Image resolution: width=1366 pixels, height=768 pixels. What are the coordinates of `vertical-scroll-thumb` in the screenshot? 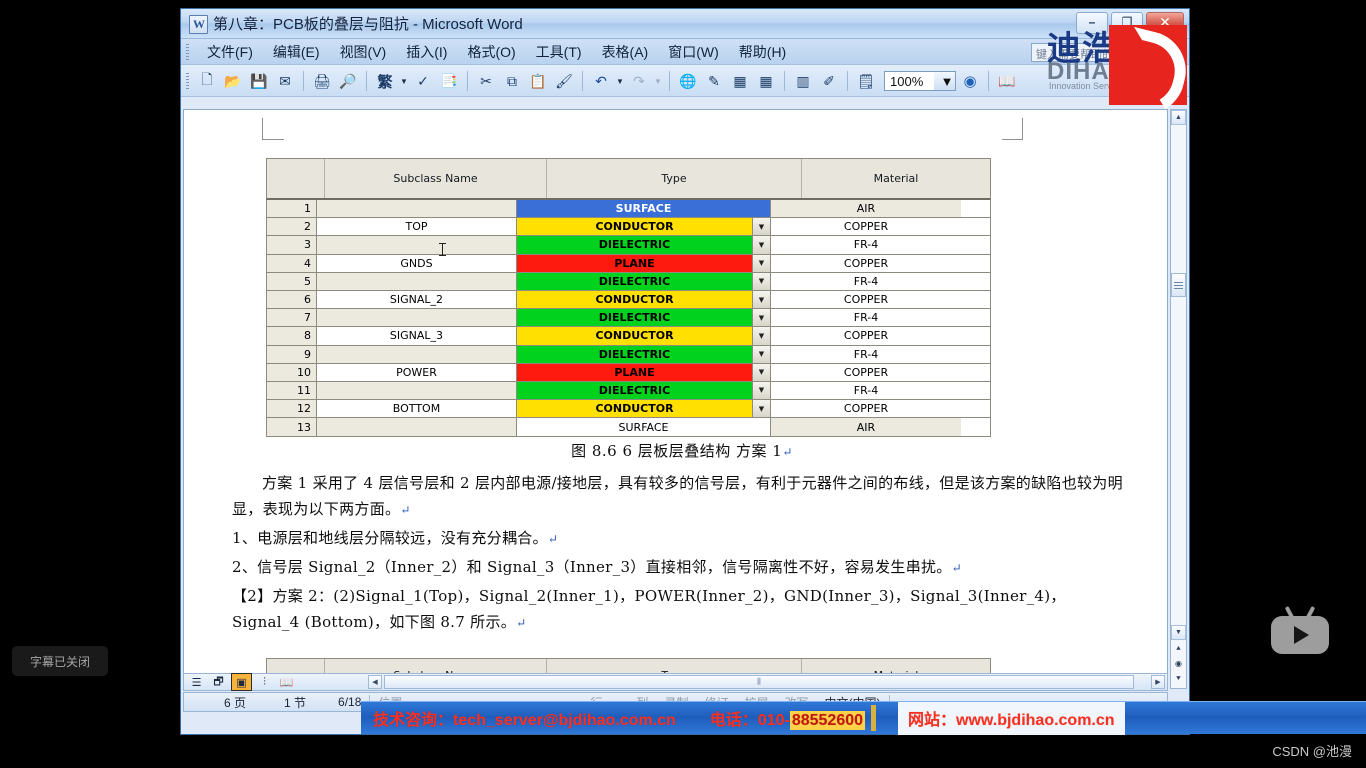 It's located at (1178, 285).